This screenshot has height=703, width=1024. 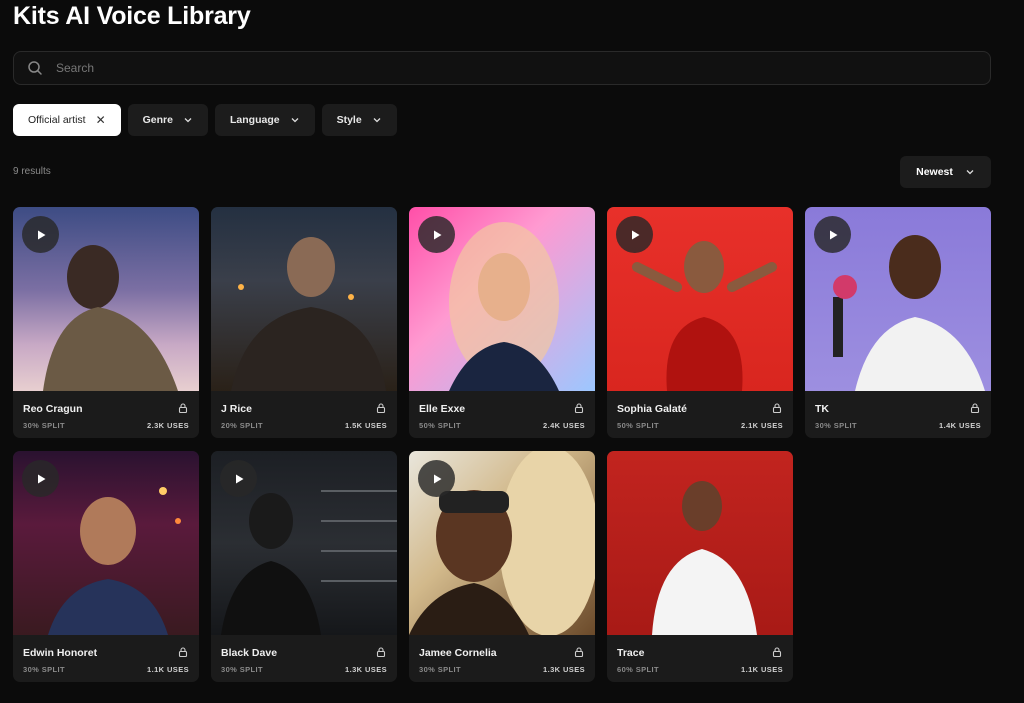 I want to click on artist-name: Trace, so click(x=631, y=653).